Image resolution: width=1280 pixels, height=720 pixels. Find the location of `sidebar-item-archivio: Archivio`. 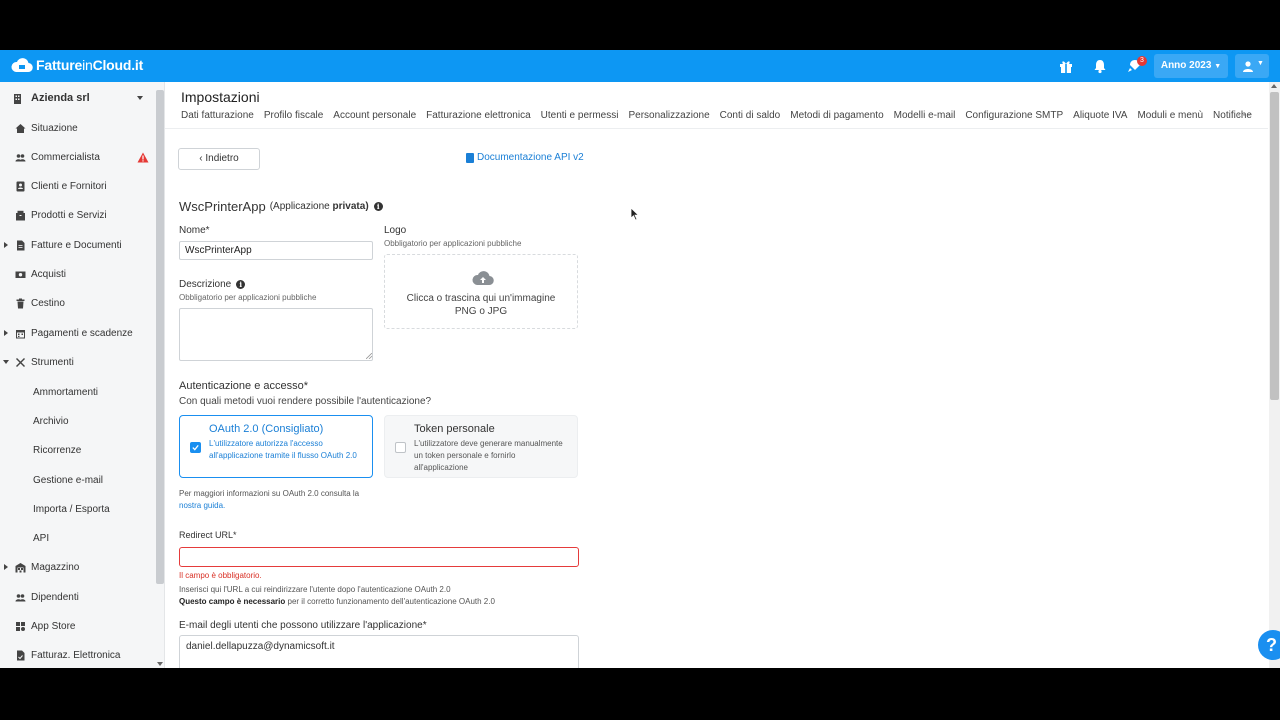

sidebar-item-archivio: Archivio is located at coordinates (77, 421).